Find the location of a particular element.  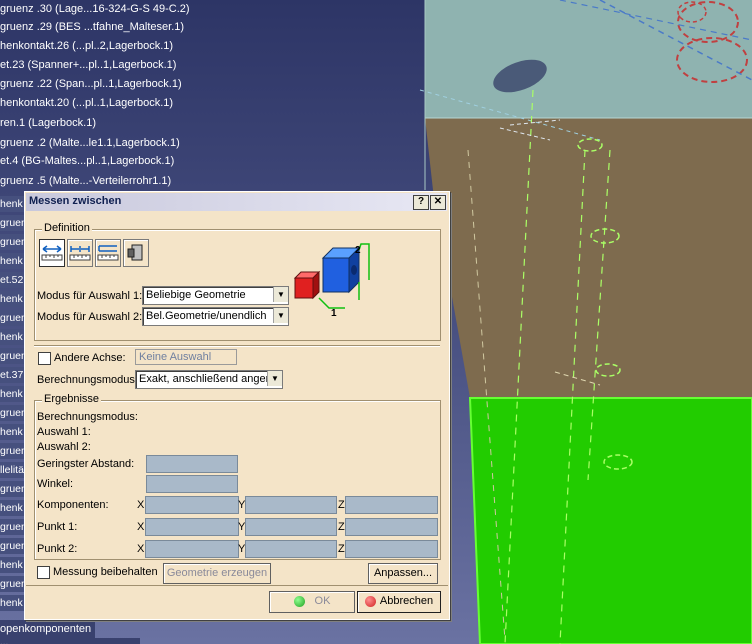

other-axis-label: Andere Achse: is located at coordinates (90, 358).